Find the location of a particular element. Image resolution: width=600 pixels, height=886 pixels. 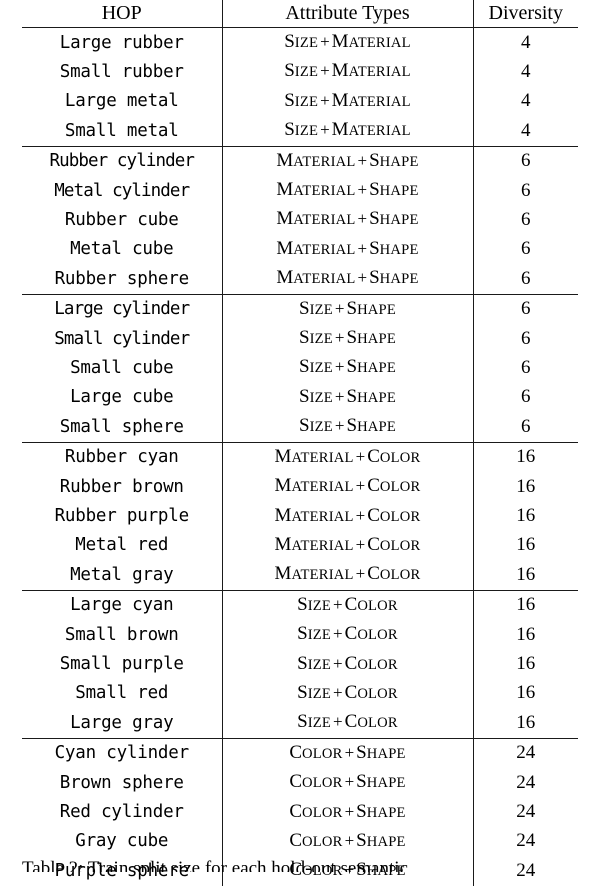

table-row: Small purple SIZE + COLOR 16 is located at coordinates (300, 664).